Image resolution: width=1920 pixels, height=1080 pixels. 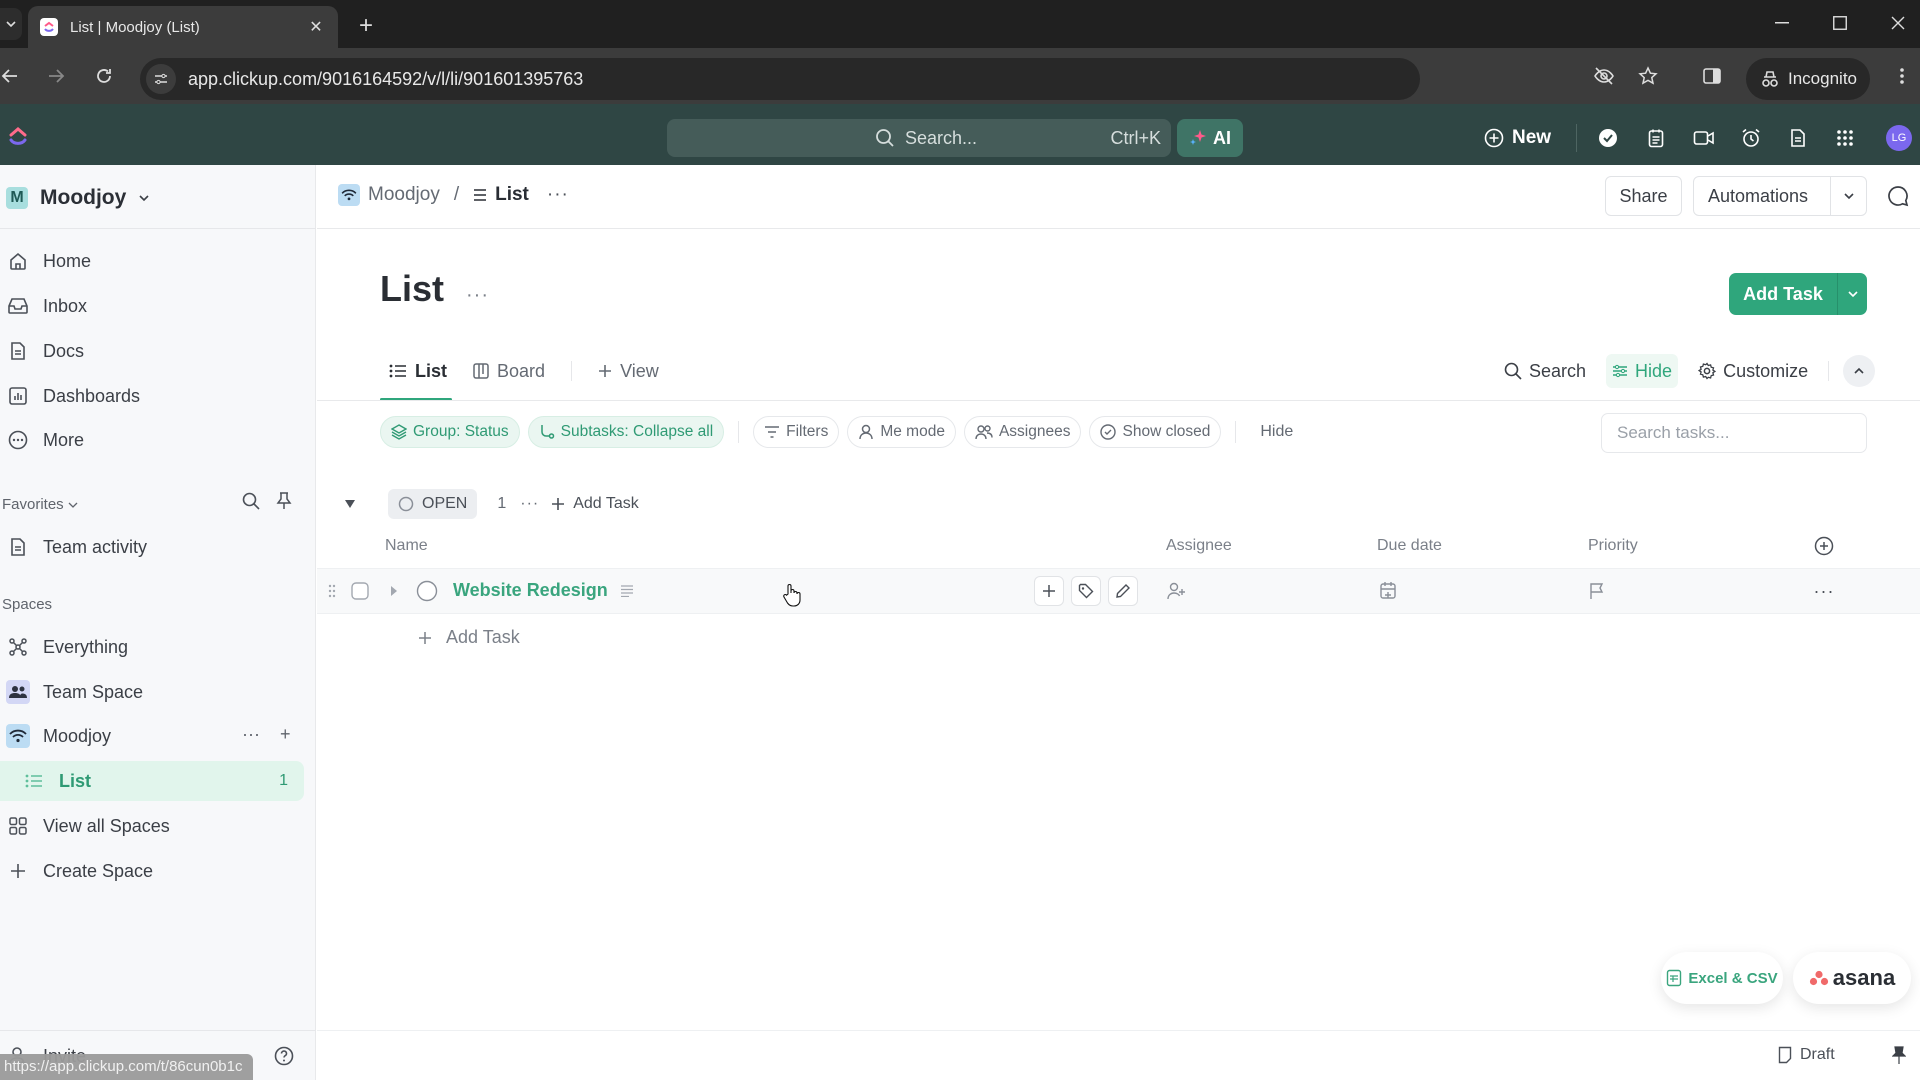 What do you see at coordinates (1022, 432) in the screenshot?
I see `assignees-chip: Assignees` at bounding box center [1022, 432].